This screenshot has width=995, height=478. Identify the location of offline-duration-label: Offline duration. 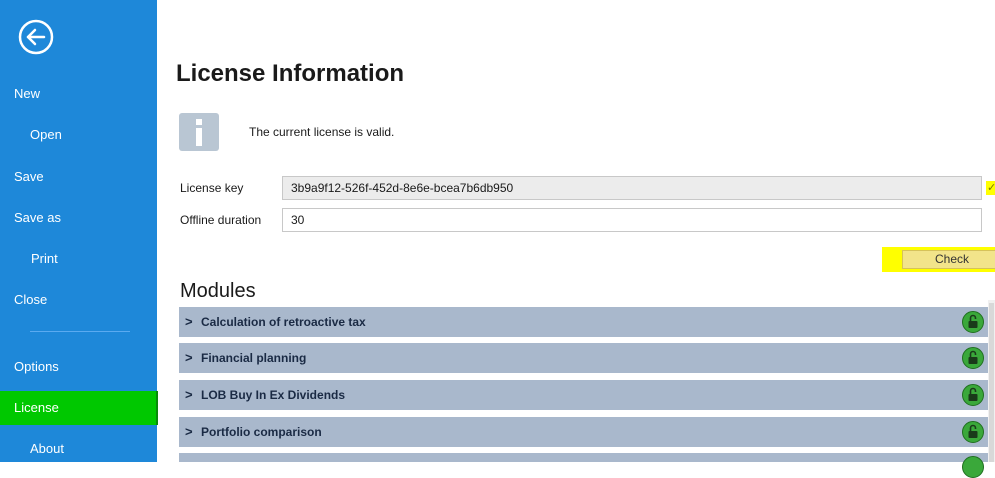
(221, 220).